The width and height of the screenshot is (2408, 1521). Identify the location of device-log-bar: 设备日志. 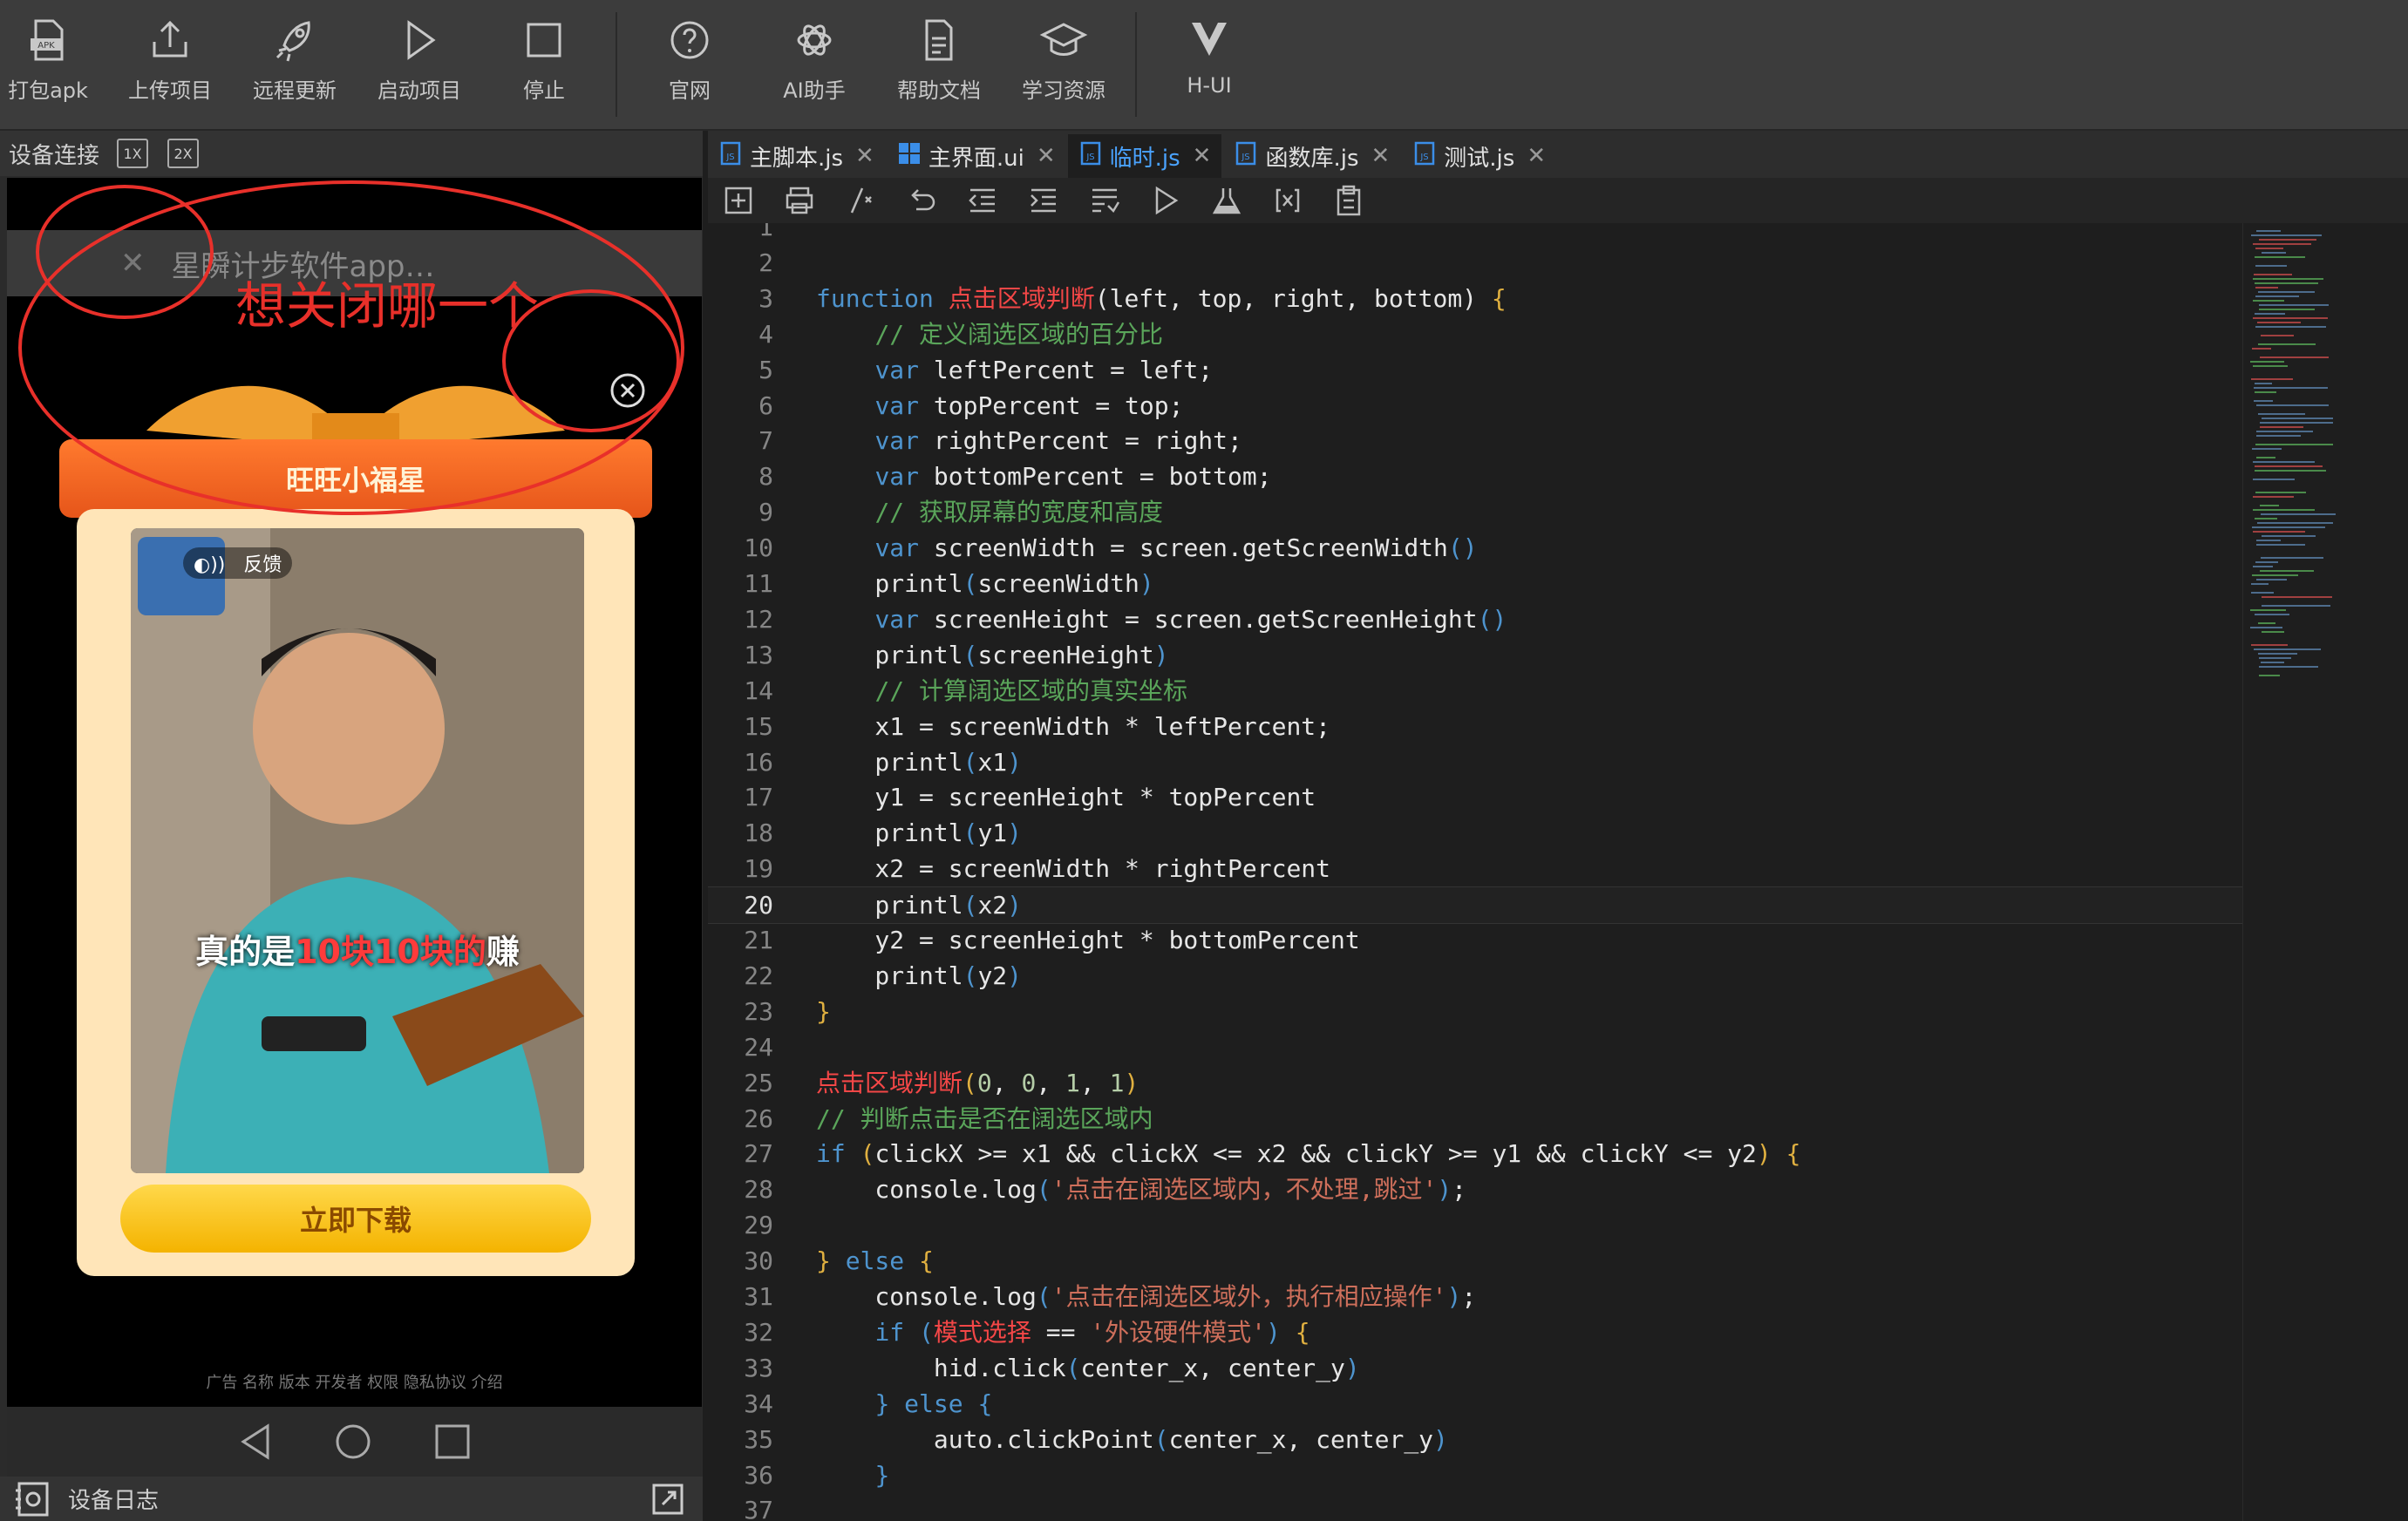
(351, 1499).